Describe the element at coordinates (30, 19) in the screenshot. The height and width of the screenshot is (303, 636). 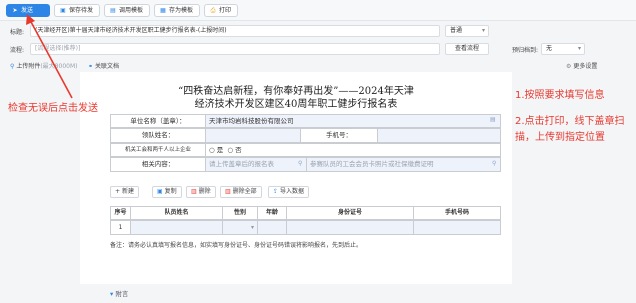
I see `arrow-head` at that location.